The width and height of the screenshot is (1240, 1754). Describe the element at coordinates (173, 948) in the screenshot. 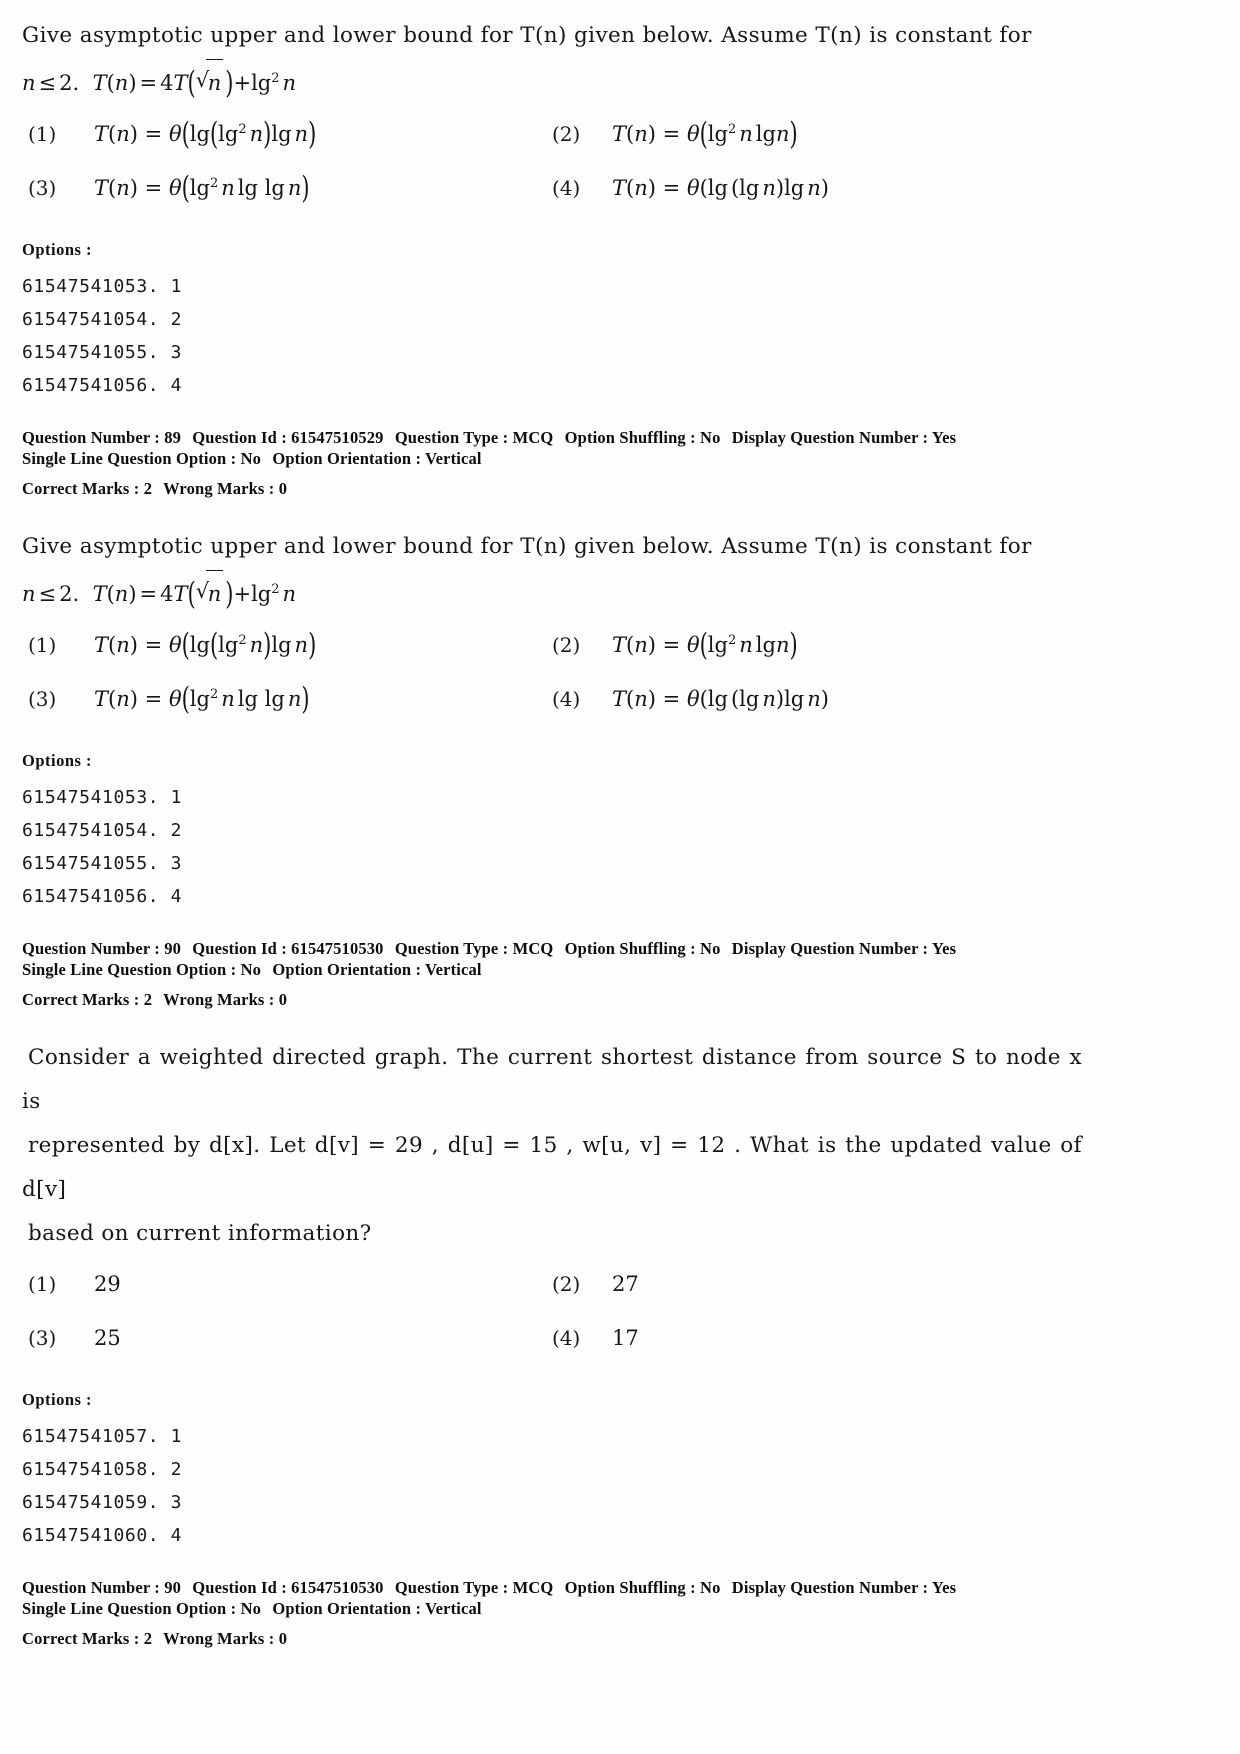

I see `question-number-value: 90` at that location.